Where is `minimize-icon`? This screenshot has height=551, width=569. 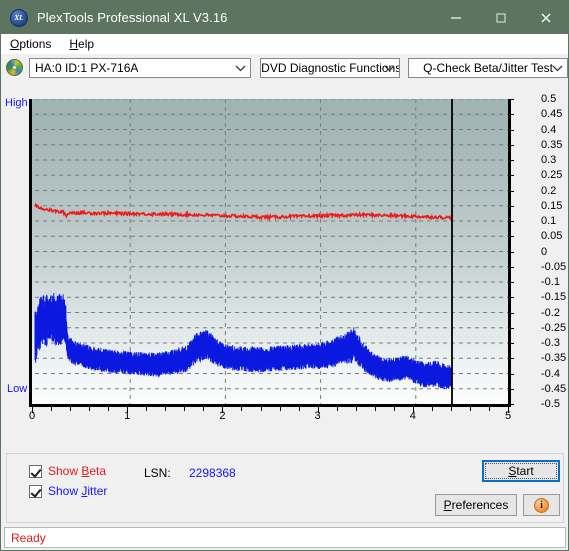 minimize-icon is located at coordinates (455, 17).